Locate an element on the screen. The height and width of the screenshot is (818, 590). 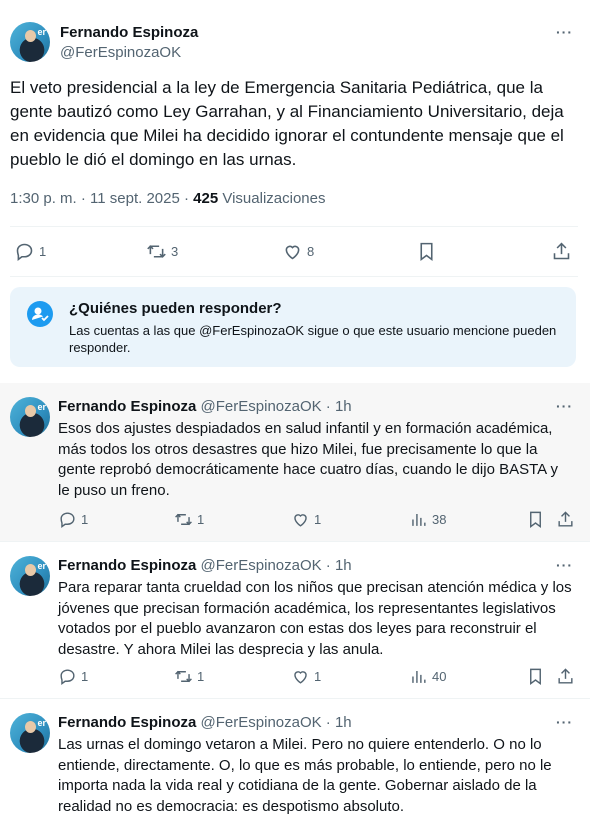
views-button: 40 is located at coordinates (427, 676).